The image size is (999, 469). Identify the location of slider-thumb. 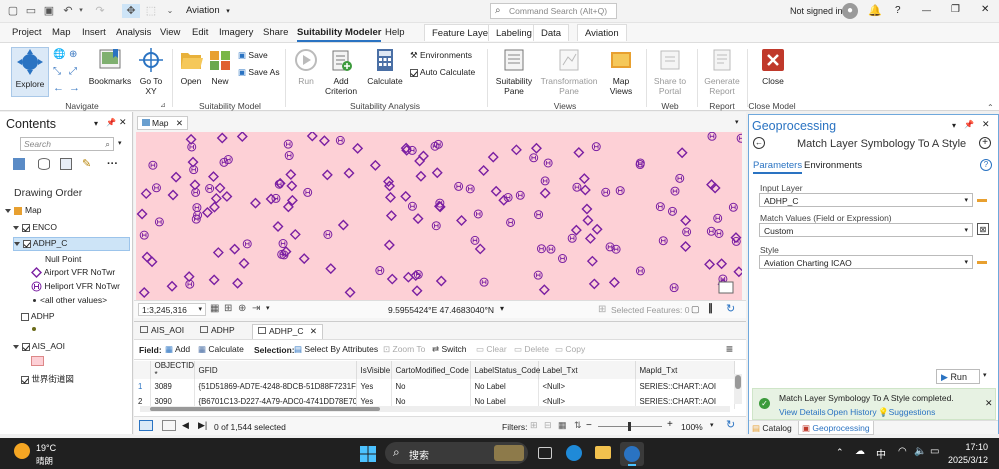
(629, 426).